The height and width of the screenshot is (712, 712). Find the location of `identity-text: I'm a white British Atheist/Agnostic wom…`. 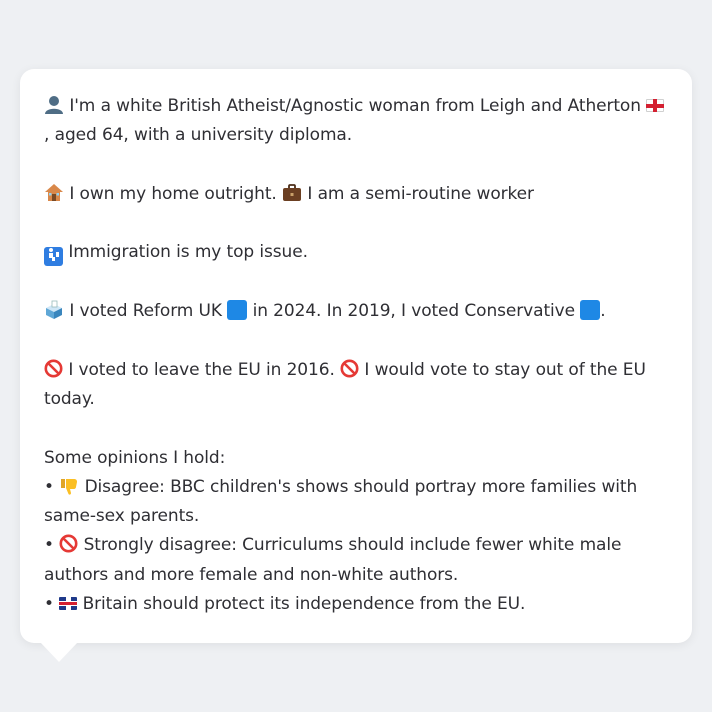

identity-text: I'm a white British Atheist/Agnostic wom… is located at coordinates (355, 106).